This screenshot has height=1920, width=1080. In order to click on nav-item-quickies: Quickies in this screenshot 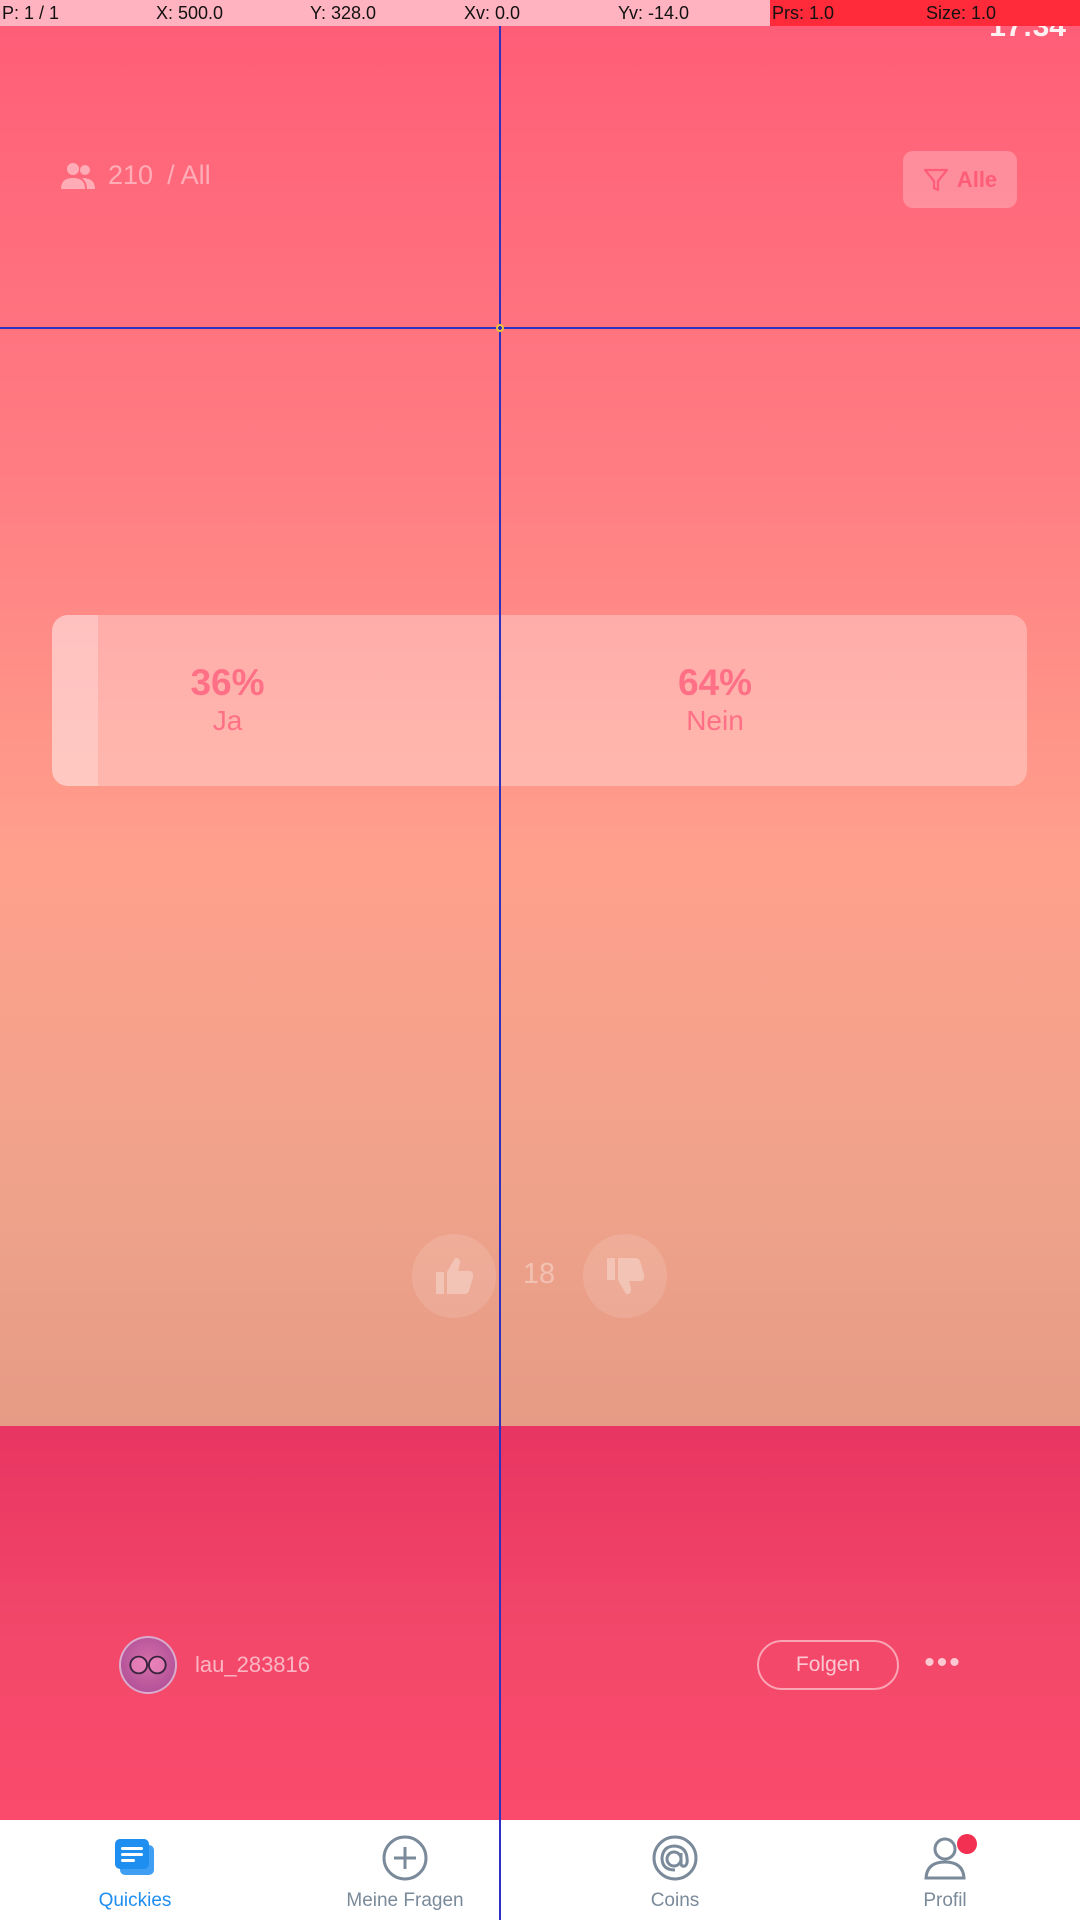, I will do `click(135, 1870)`.